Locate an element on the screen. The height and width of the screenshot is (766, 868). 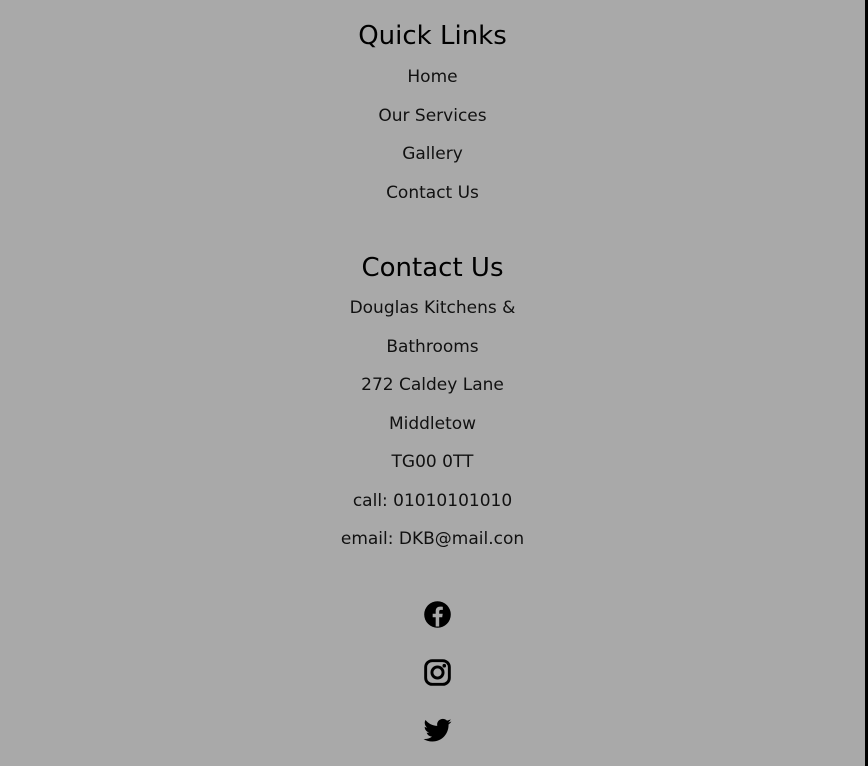
phone-number: call: 01010101010 is located at coordinates (432, 500).